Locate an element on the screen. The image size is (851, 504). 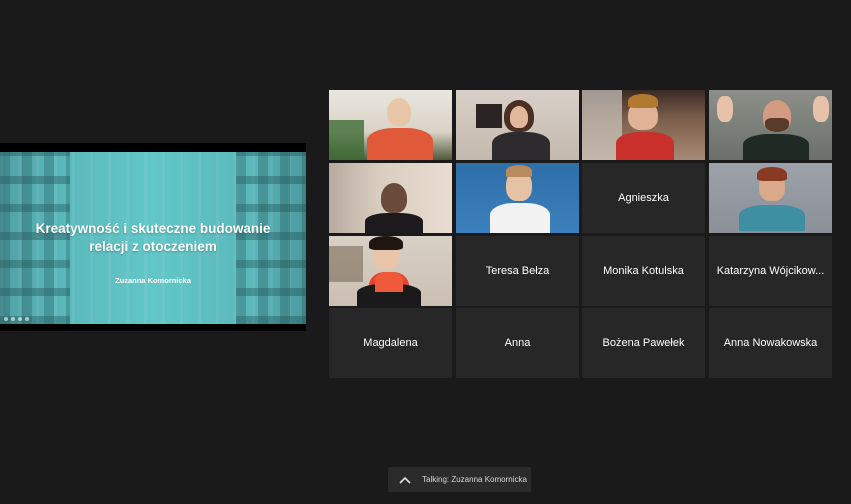
slide-progress-dots is located at coordinates (16, 319).